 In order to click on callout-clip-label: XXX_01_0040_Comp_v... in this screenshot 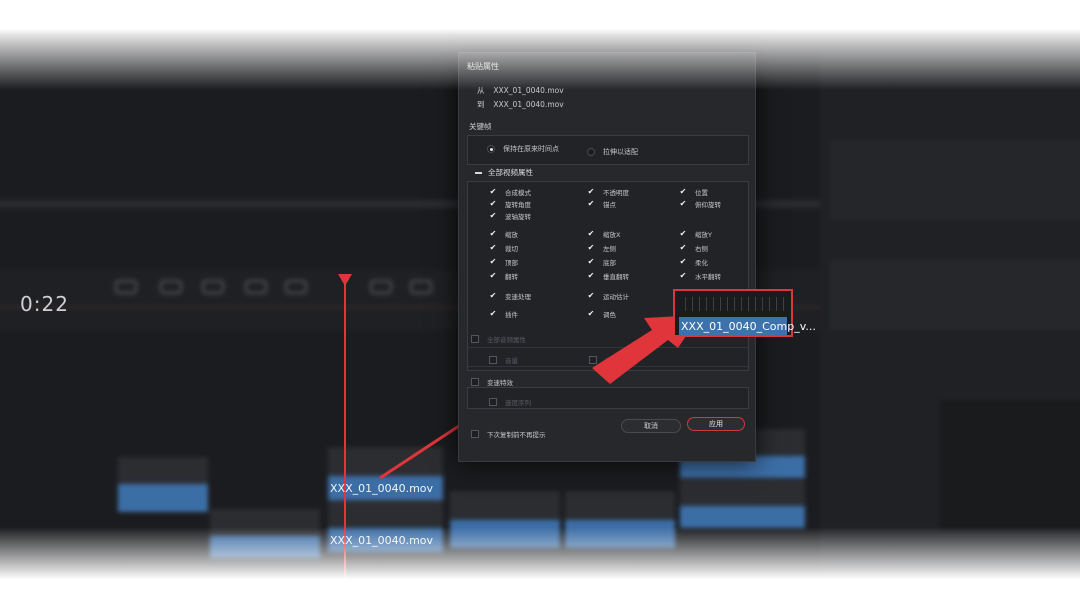, I will do `click(748, 326)`.